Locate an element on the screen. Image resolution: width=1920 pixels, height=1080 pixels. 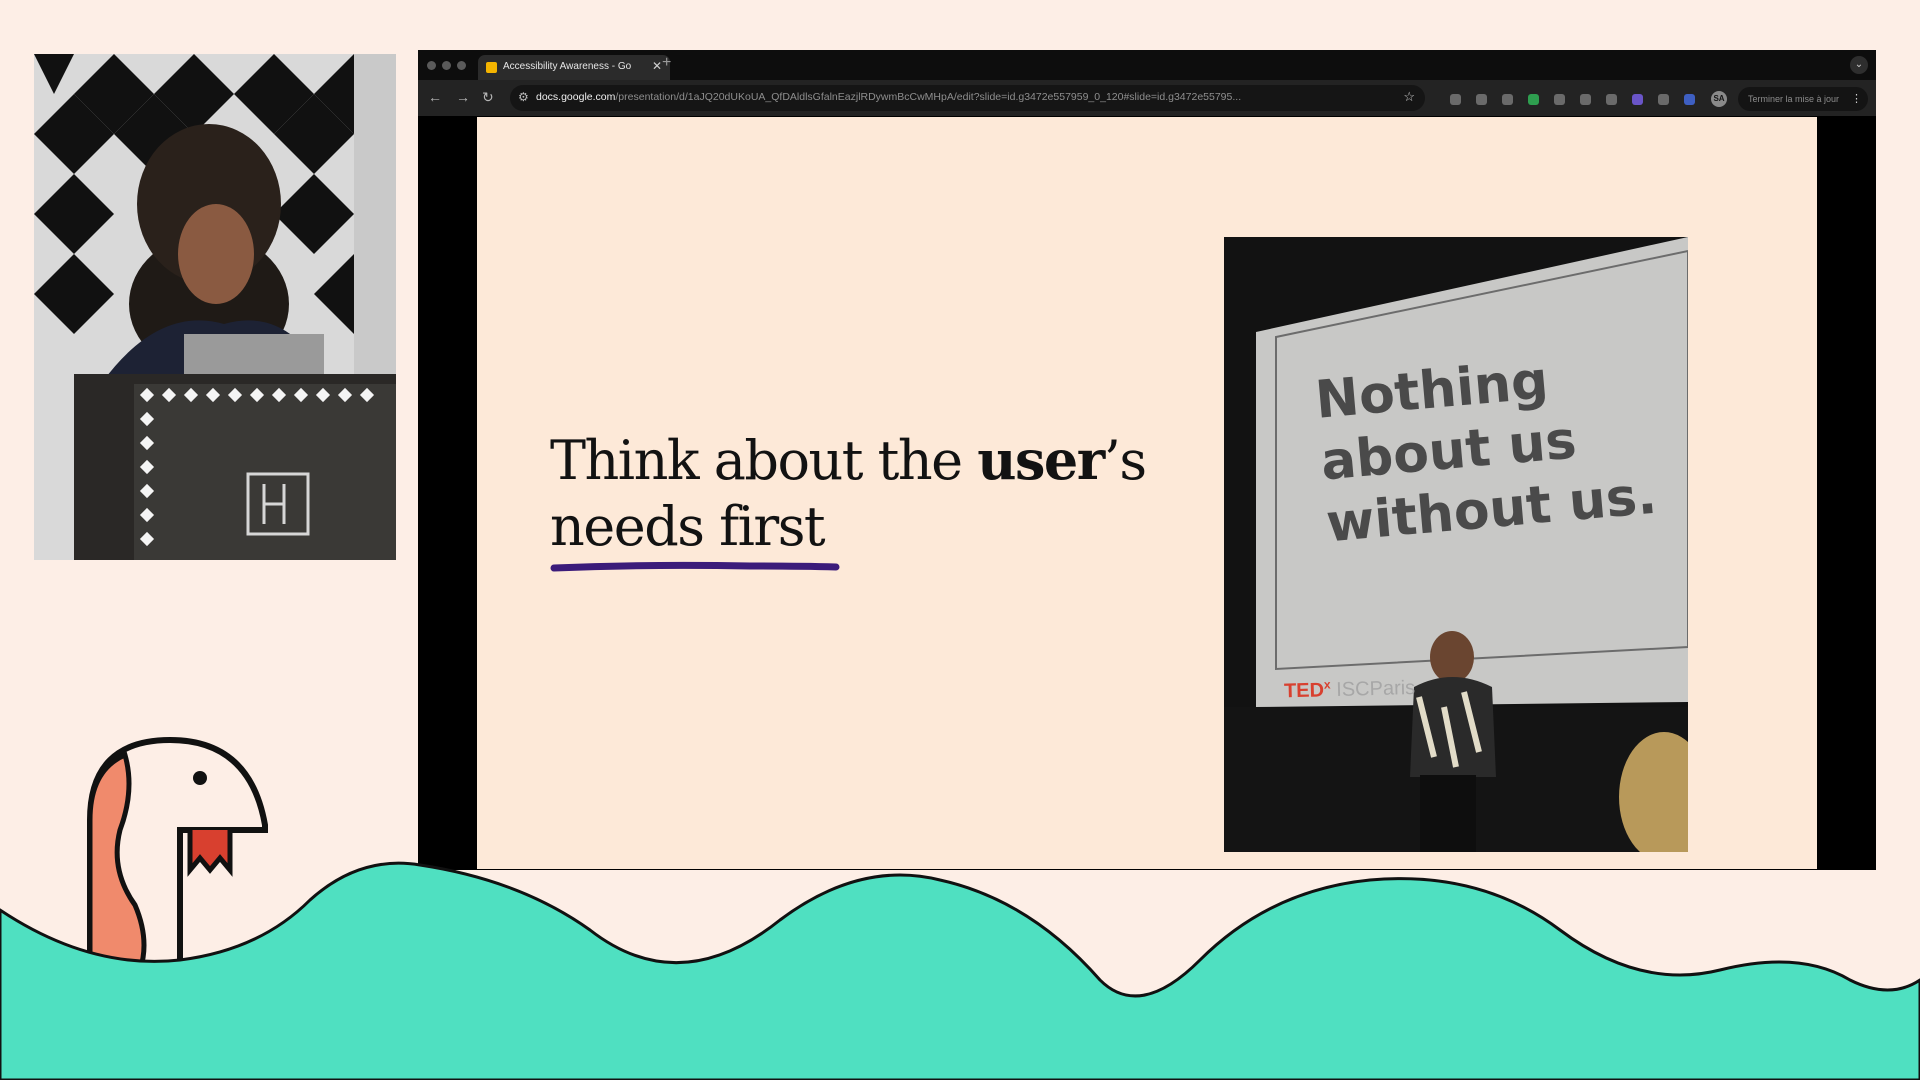
chevron-down-icon: ⌄ is located at coordinates (1859, 65).